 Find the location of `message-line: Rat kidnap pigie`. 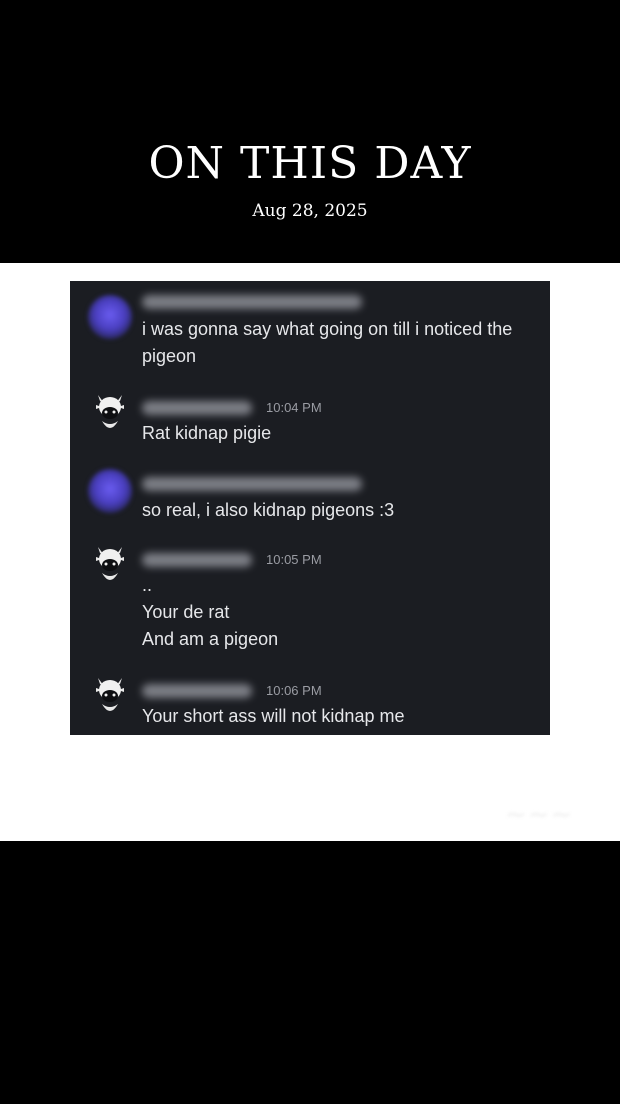

message-line: Rat kidnap pigie is located at coordinates (207, 433).